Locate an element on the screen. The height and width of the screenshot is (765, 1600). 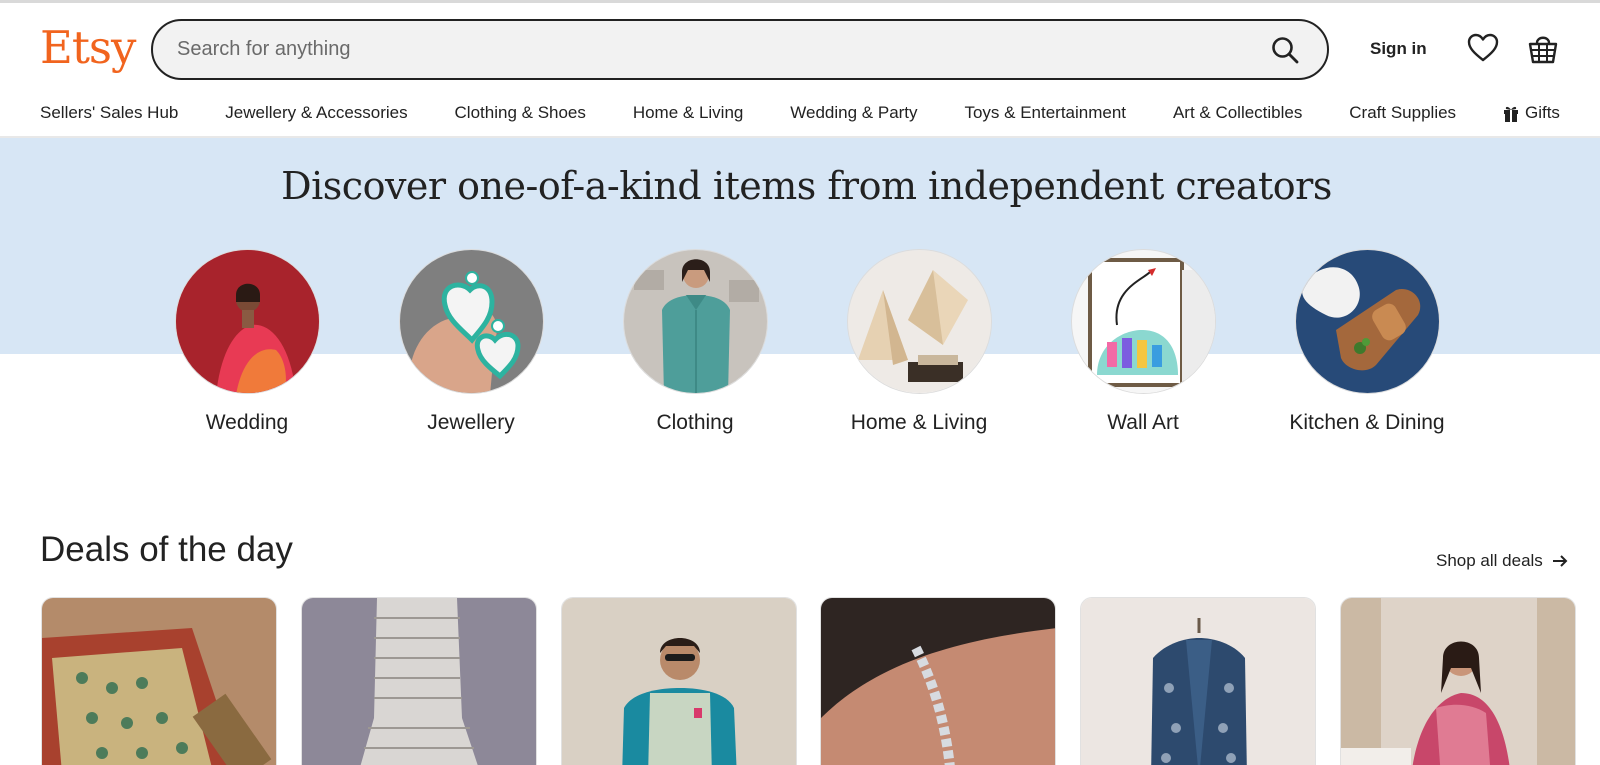
deal-image-striped-dress is located at coordinates (419, 681).